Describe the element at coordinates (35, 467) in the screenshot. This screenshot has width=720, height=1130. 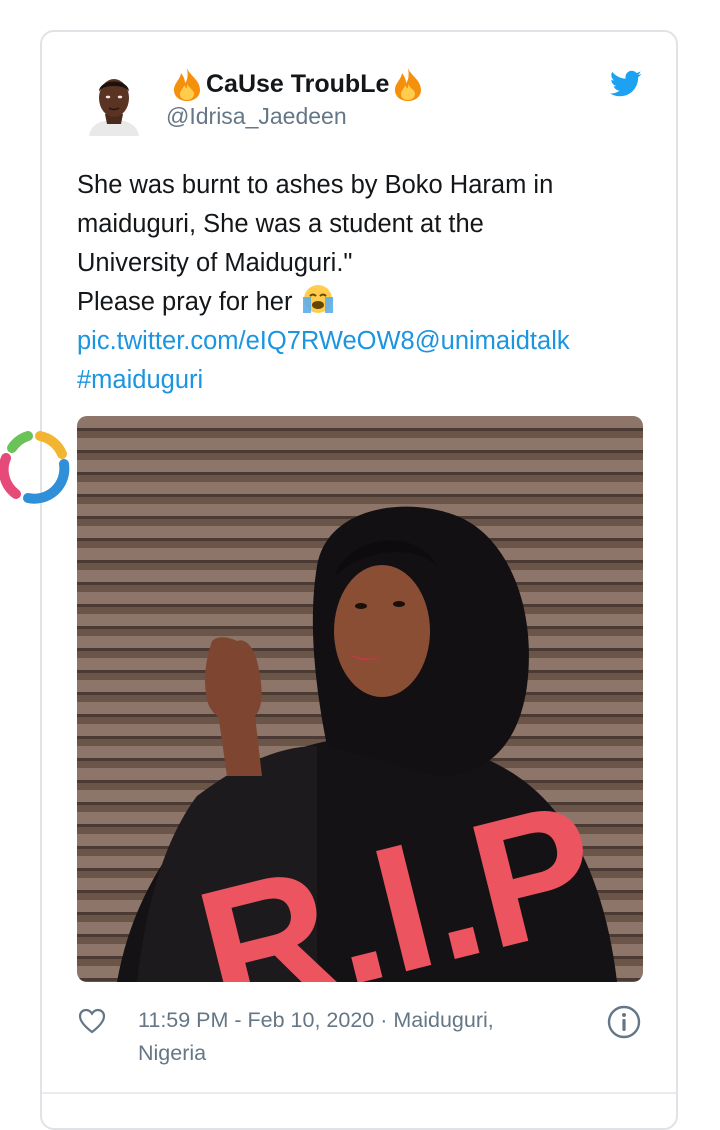
I see `loading-spinner-icon` at that location.